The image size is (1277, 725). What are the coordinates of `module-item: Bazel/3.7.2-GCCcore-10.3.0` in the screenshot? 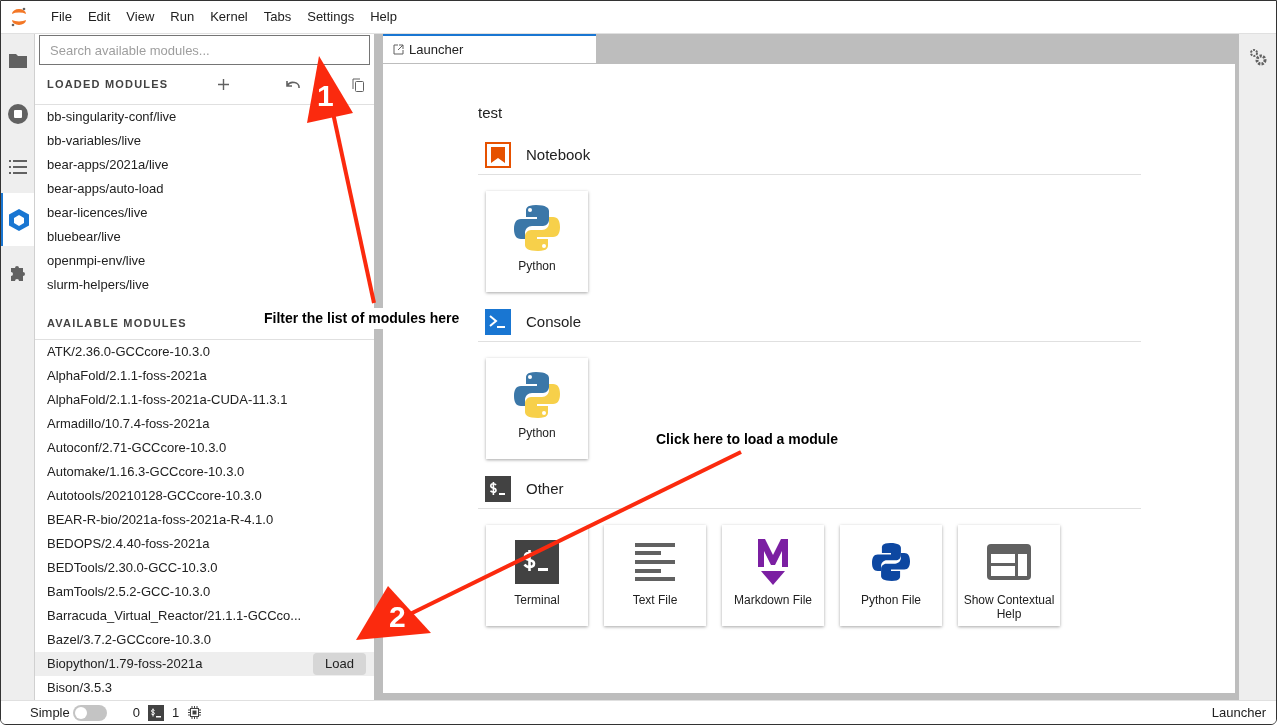 It's located at (129, 640).